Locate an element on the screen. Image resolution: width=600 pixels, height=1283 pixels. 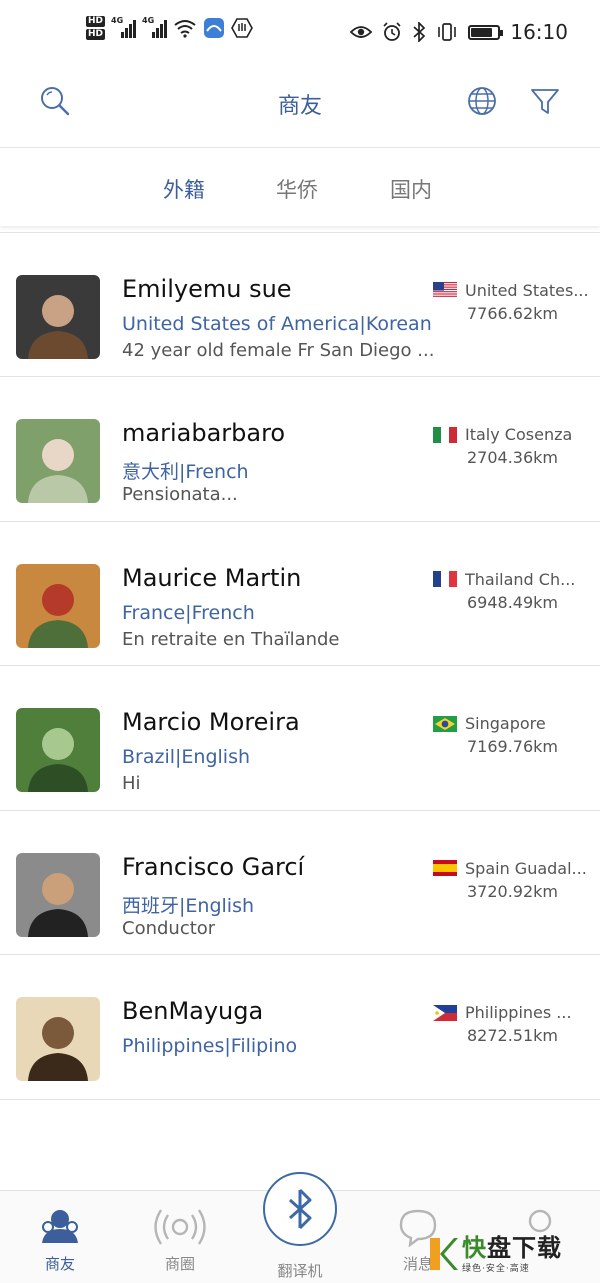
contact-origin: 意大利|French is located at coordinates (185, 472).